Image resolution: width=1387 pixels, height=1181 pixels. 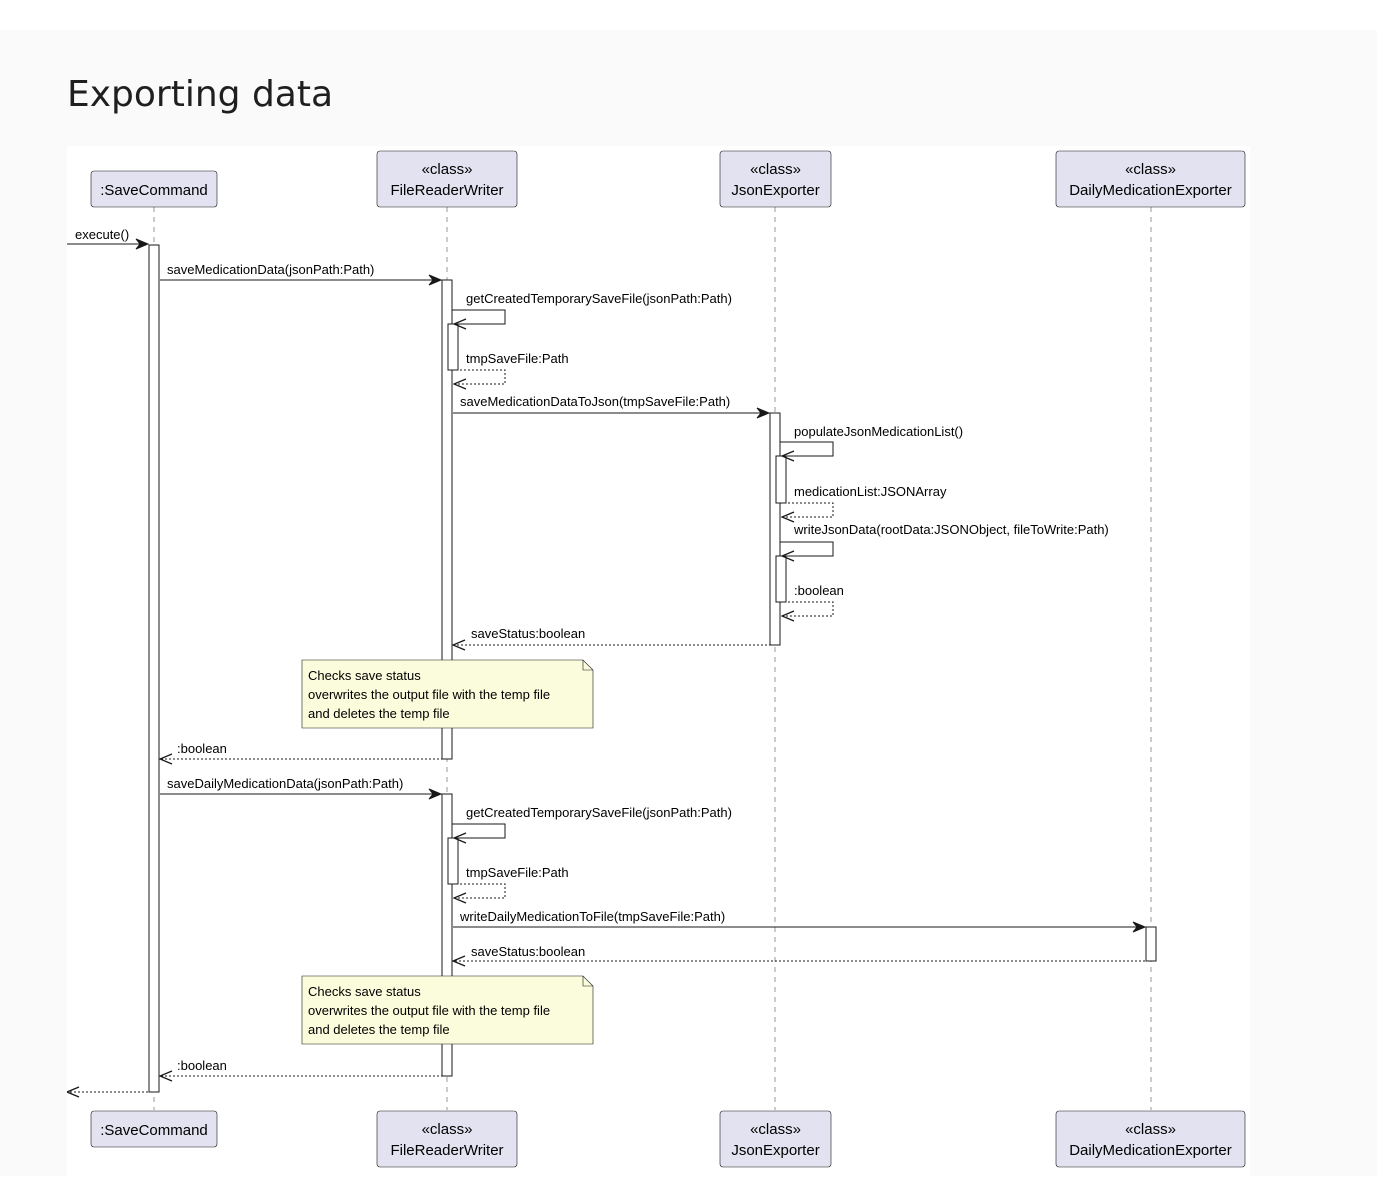 I want to click on message-savedailymedicationdata-jsonpath-path: saveDailyMedicationData(jsonPath:Path), so click(x=300, y=785).